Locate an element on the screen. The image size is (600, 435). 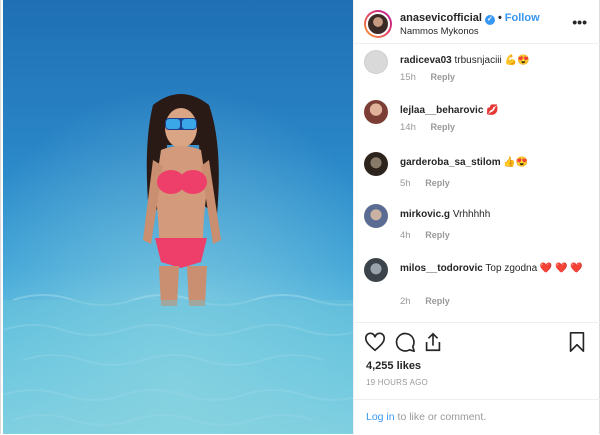
author-avatar is located at coordinates (378, 24).